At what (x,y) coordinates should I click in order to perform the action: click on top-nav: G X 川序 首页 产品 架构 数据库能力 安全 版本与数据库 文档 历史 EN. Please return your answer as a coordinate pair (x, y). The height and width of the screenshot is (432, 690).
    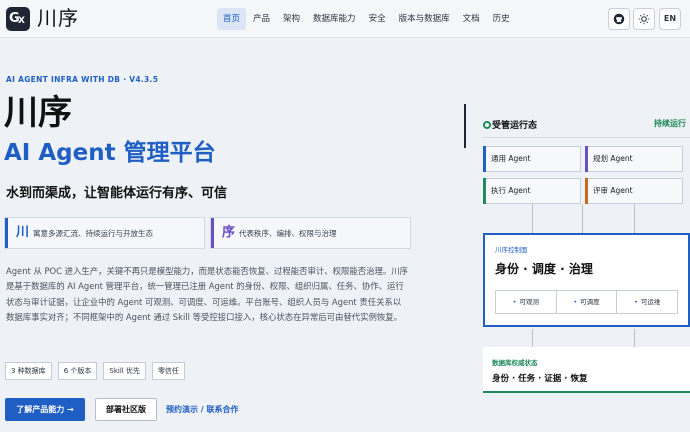
    Looking at the image, I should click on (345, 19).